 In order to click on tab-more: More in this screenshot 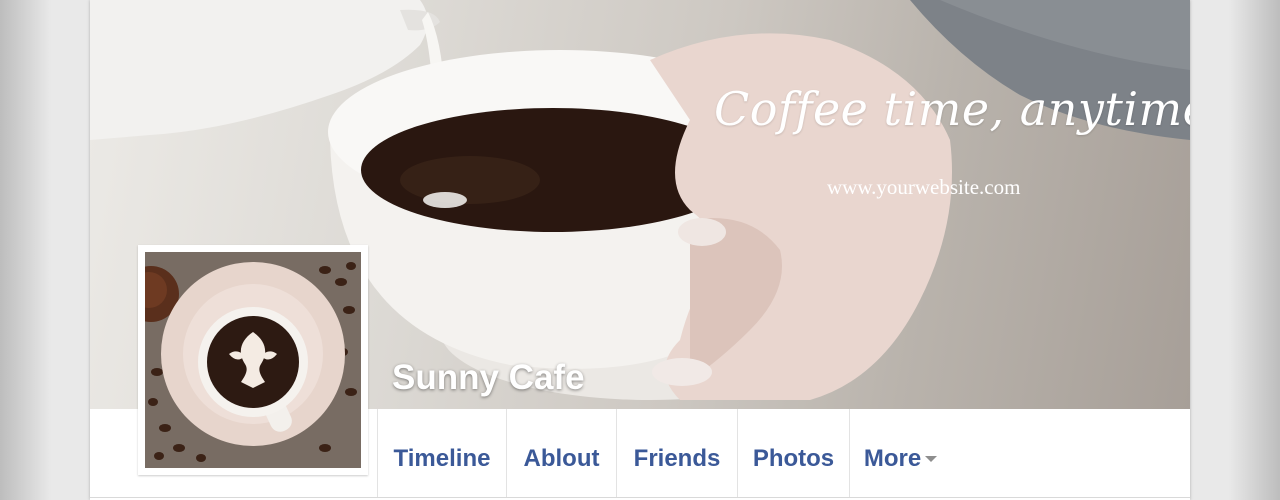, I will do `click(900, 453)`.